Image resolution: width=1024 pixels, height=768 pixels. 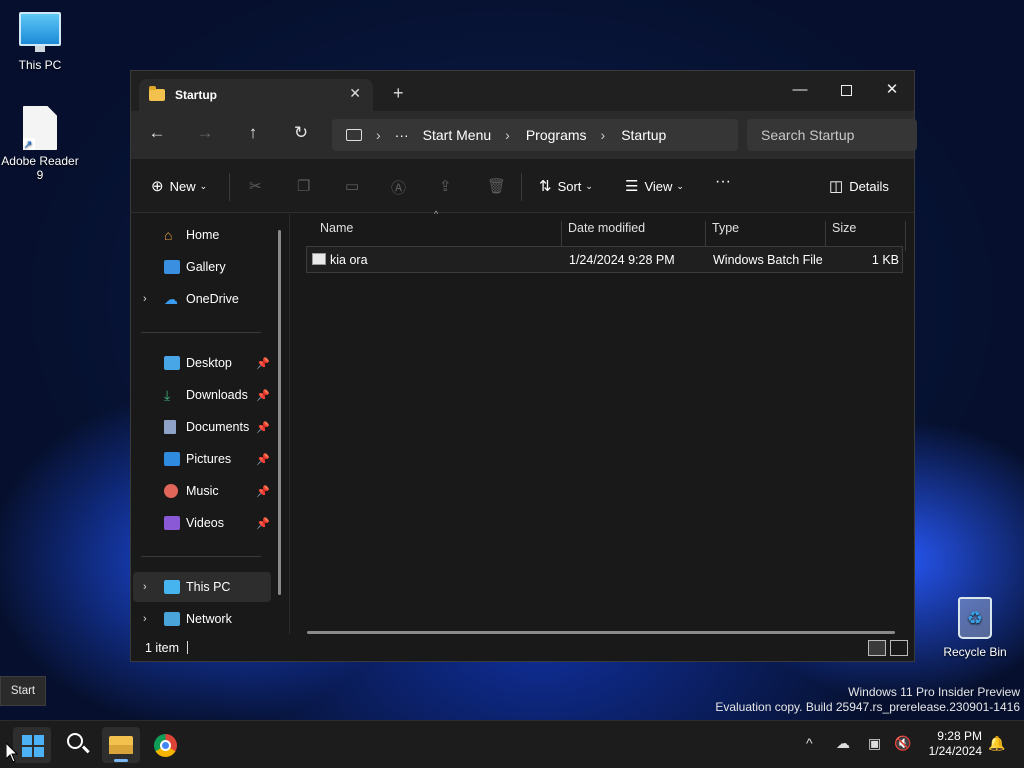 What do you see at coordinates (809, 743) in the screenshot?
I see `show-hidden-icons-button: ^` at bounding box center [809, 743].